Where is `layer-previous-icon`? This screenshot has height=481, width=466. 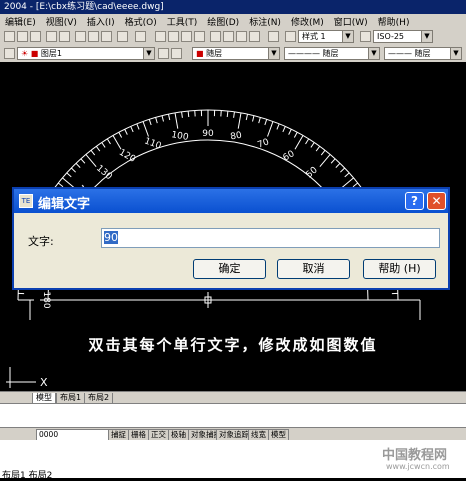 layer-previous-icon is located at coordinates (176, 53).